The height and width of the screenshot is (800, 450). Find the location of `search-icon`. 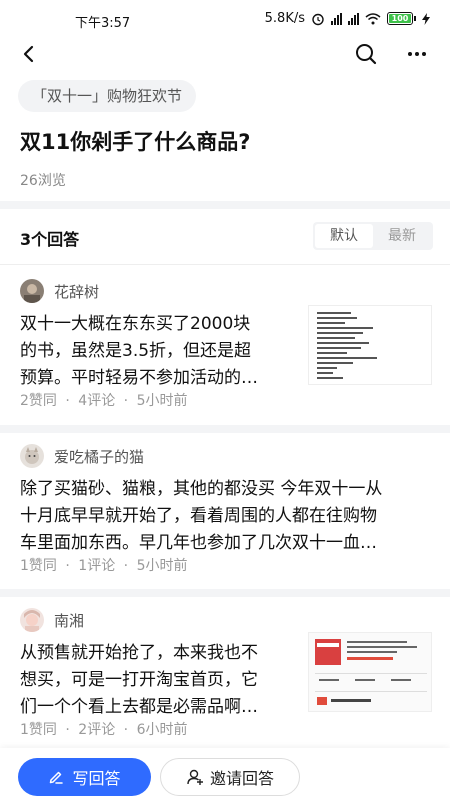

search-icon is located at coordinates (366, 54).